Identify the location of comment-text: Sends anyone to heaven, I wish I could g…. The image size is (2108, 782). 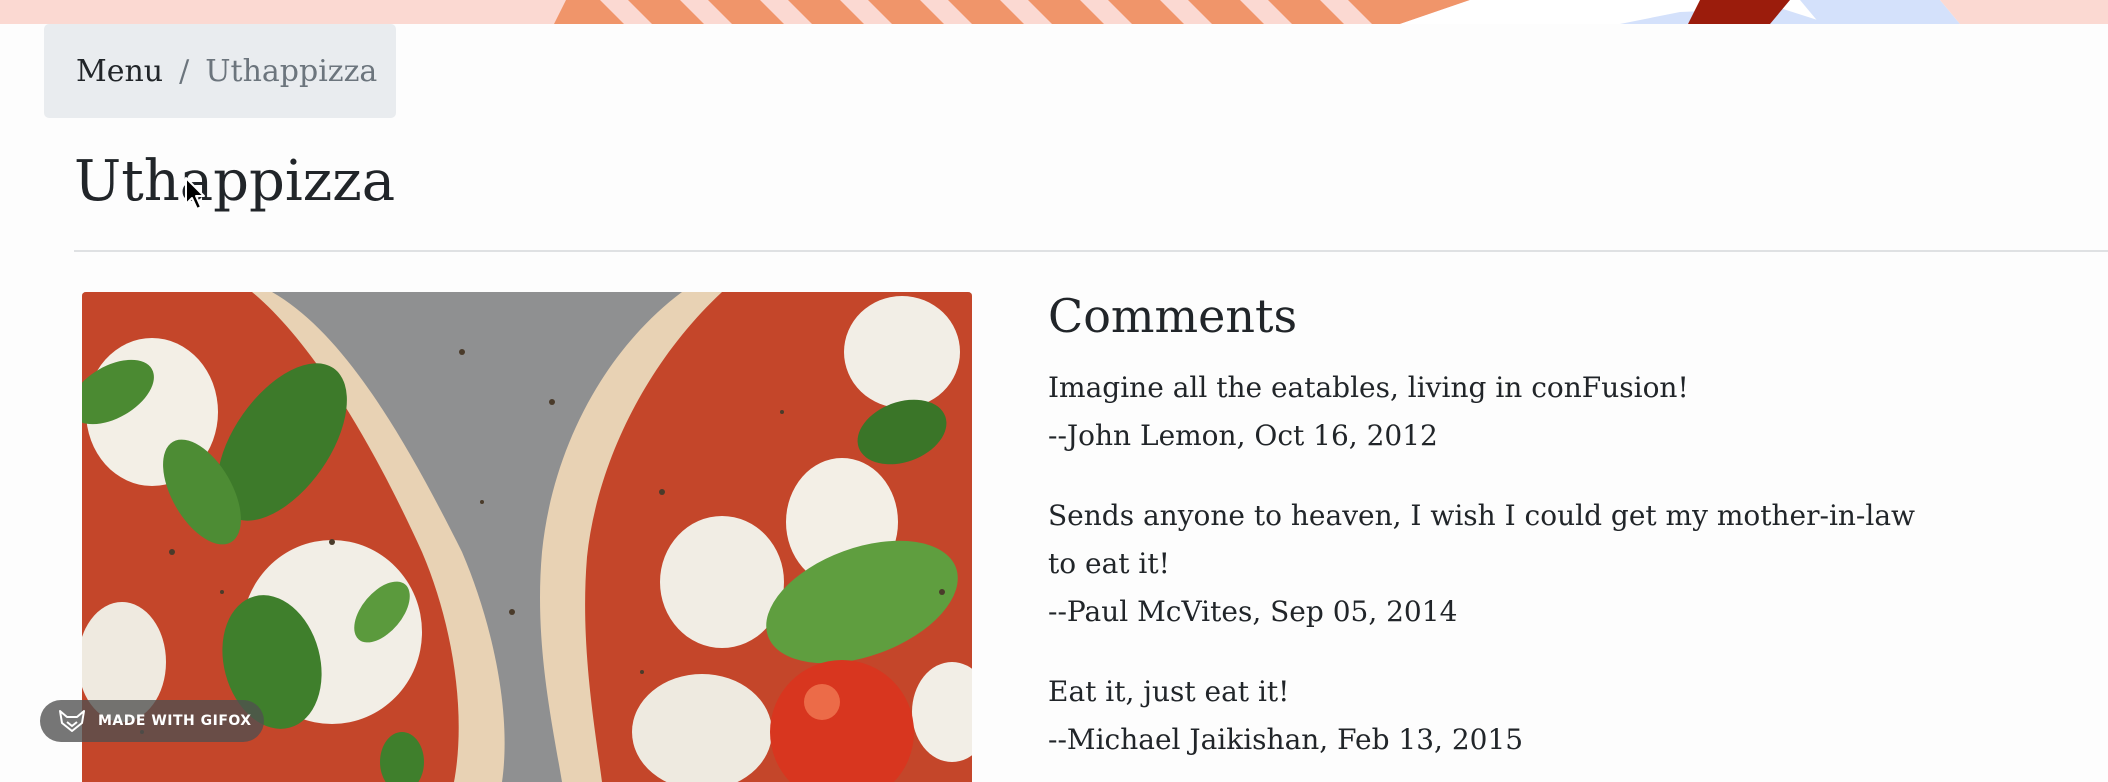
(1482, 539).